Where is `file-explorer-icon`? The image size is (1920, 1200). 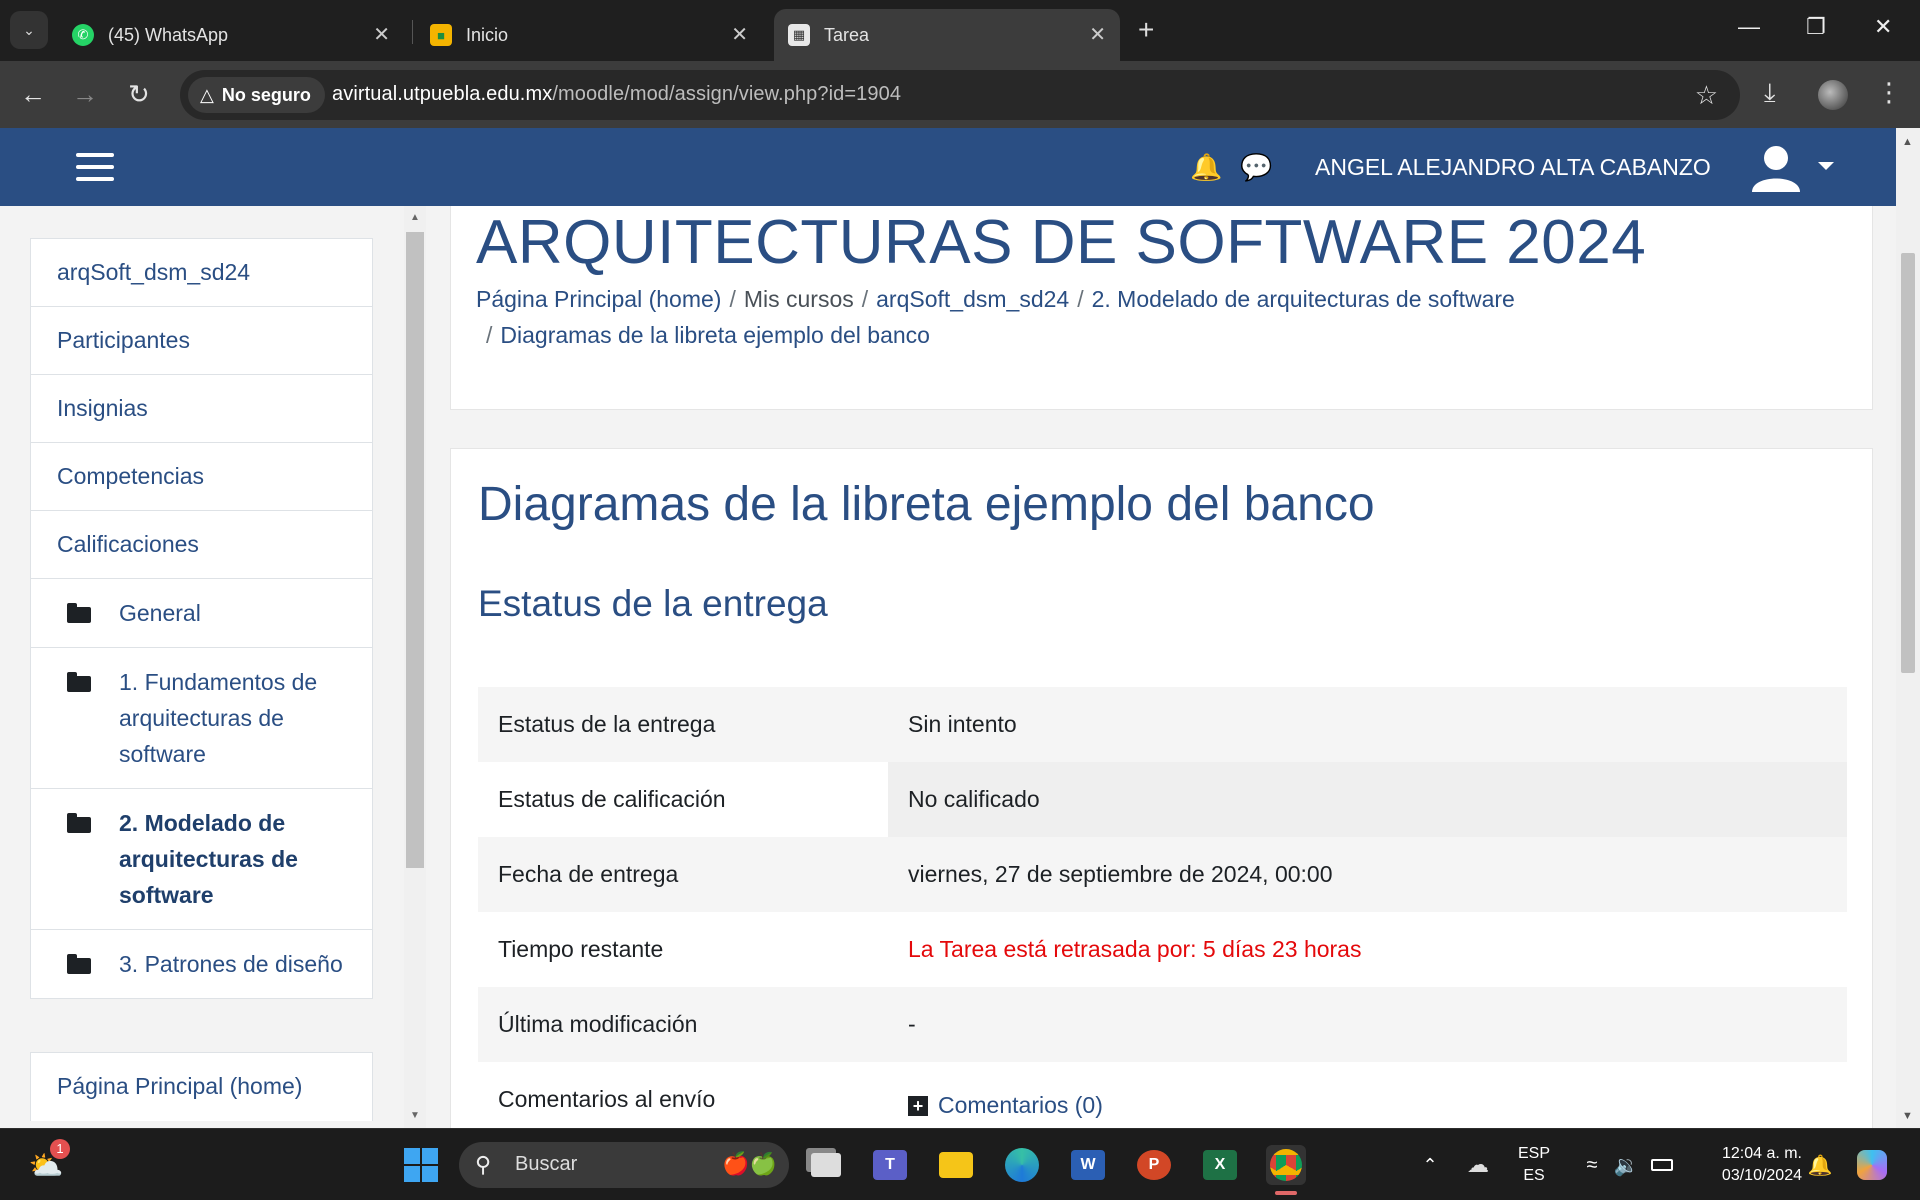
file-explorer-icon is located at coordinates (956, 1165).